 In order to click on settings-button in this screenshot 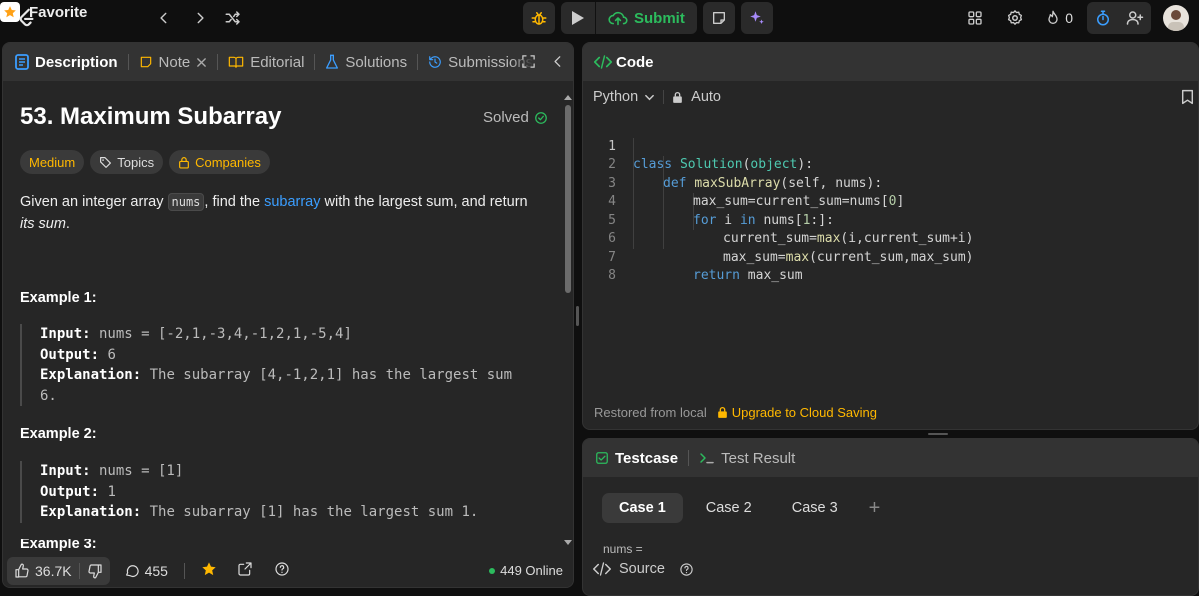, I will do `click(1015, 18)`.